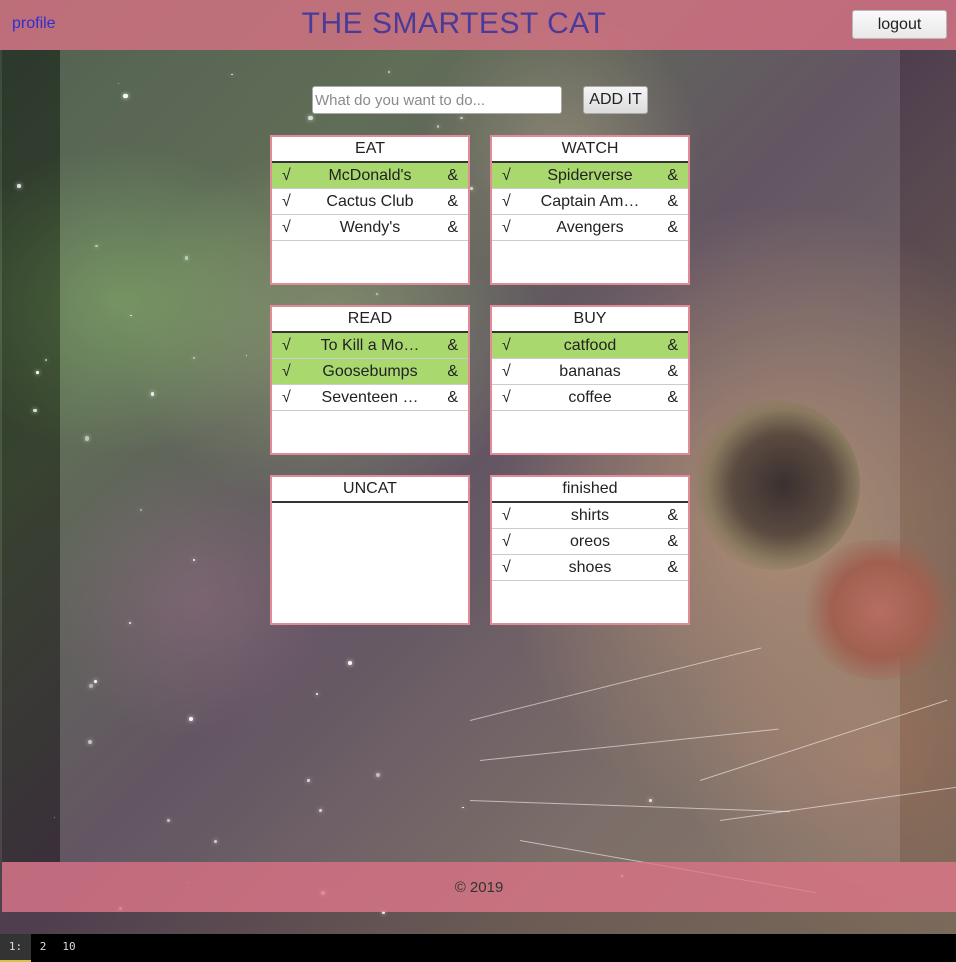 Image resolution: width=956 pixels, height=962 pixels. I want to click on list-title: finished, so click(590, 490).